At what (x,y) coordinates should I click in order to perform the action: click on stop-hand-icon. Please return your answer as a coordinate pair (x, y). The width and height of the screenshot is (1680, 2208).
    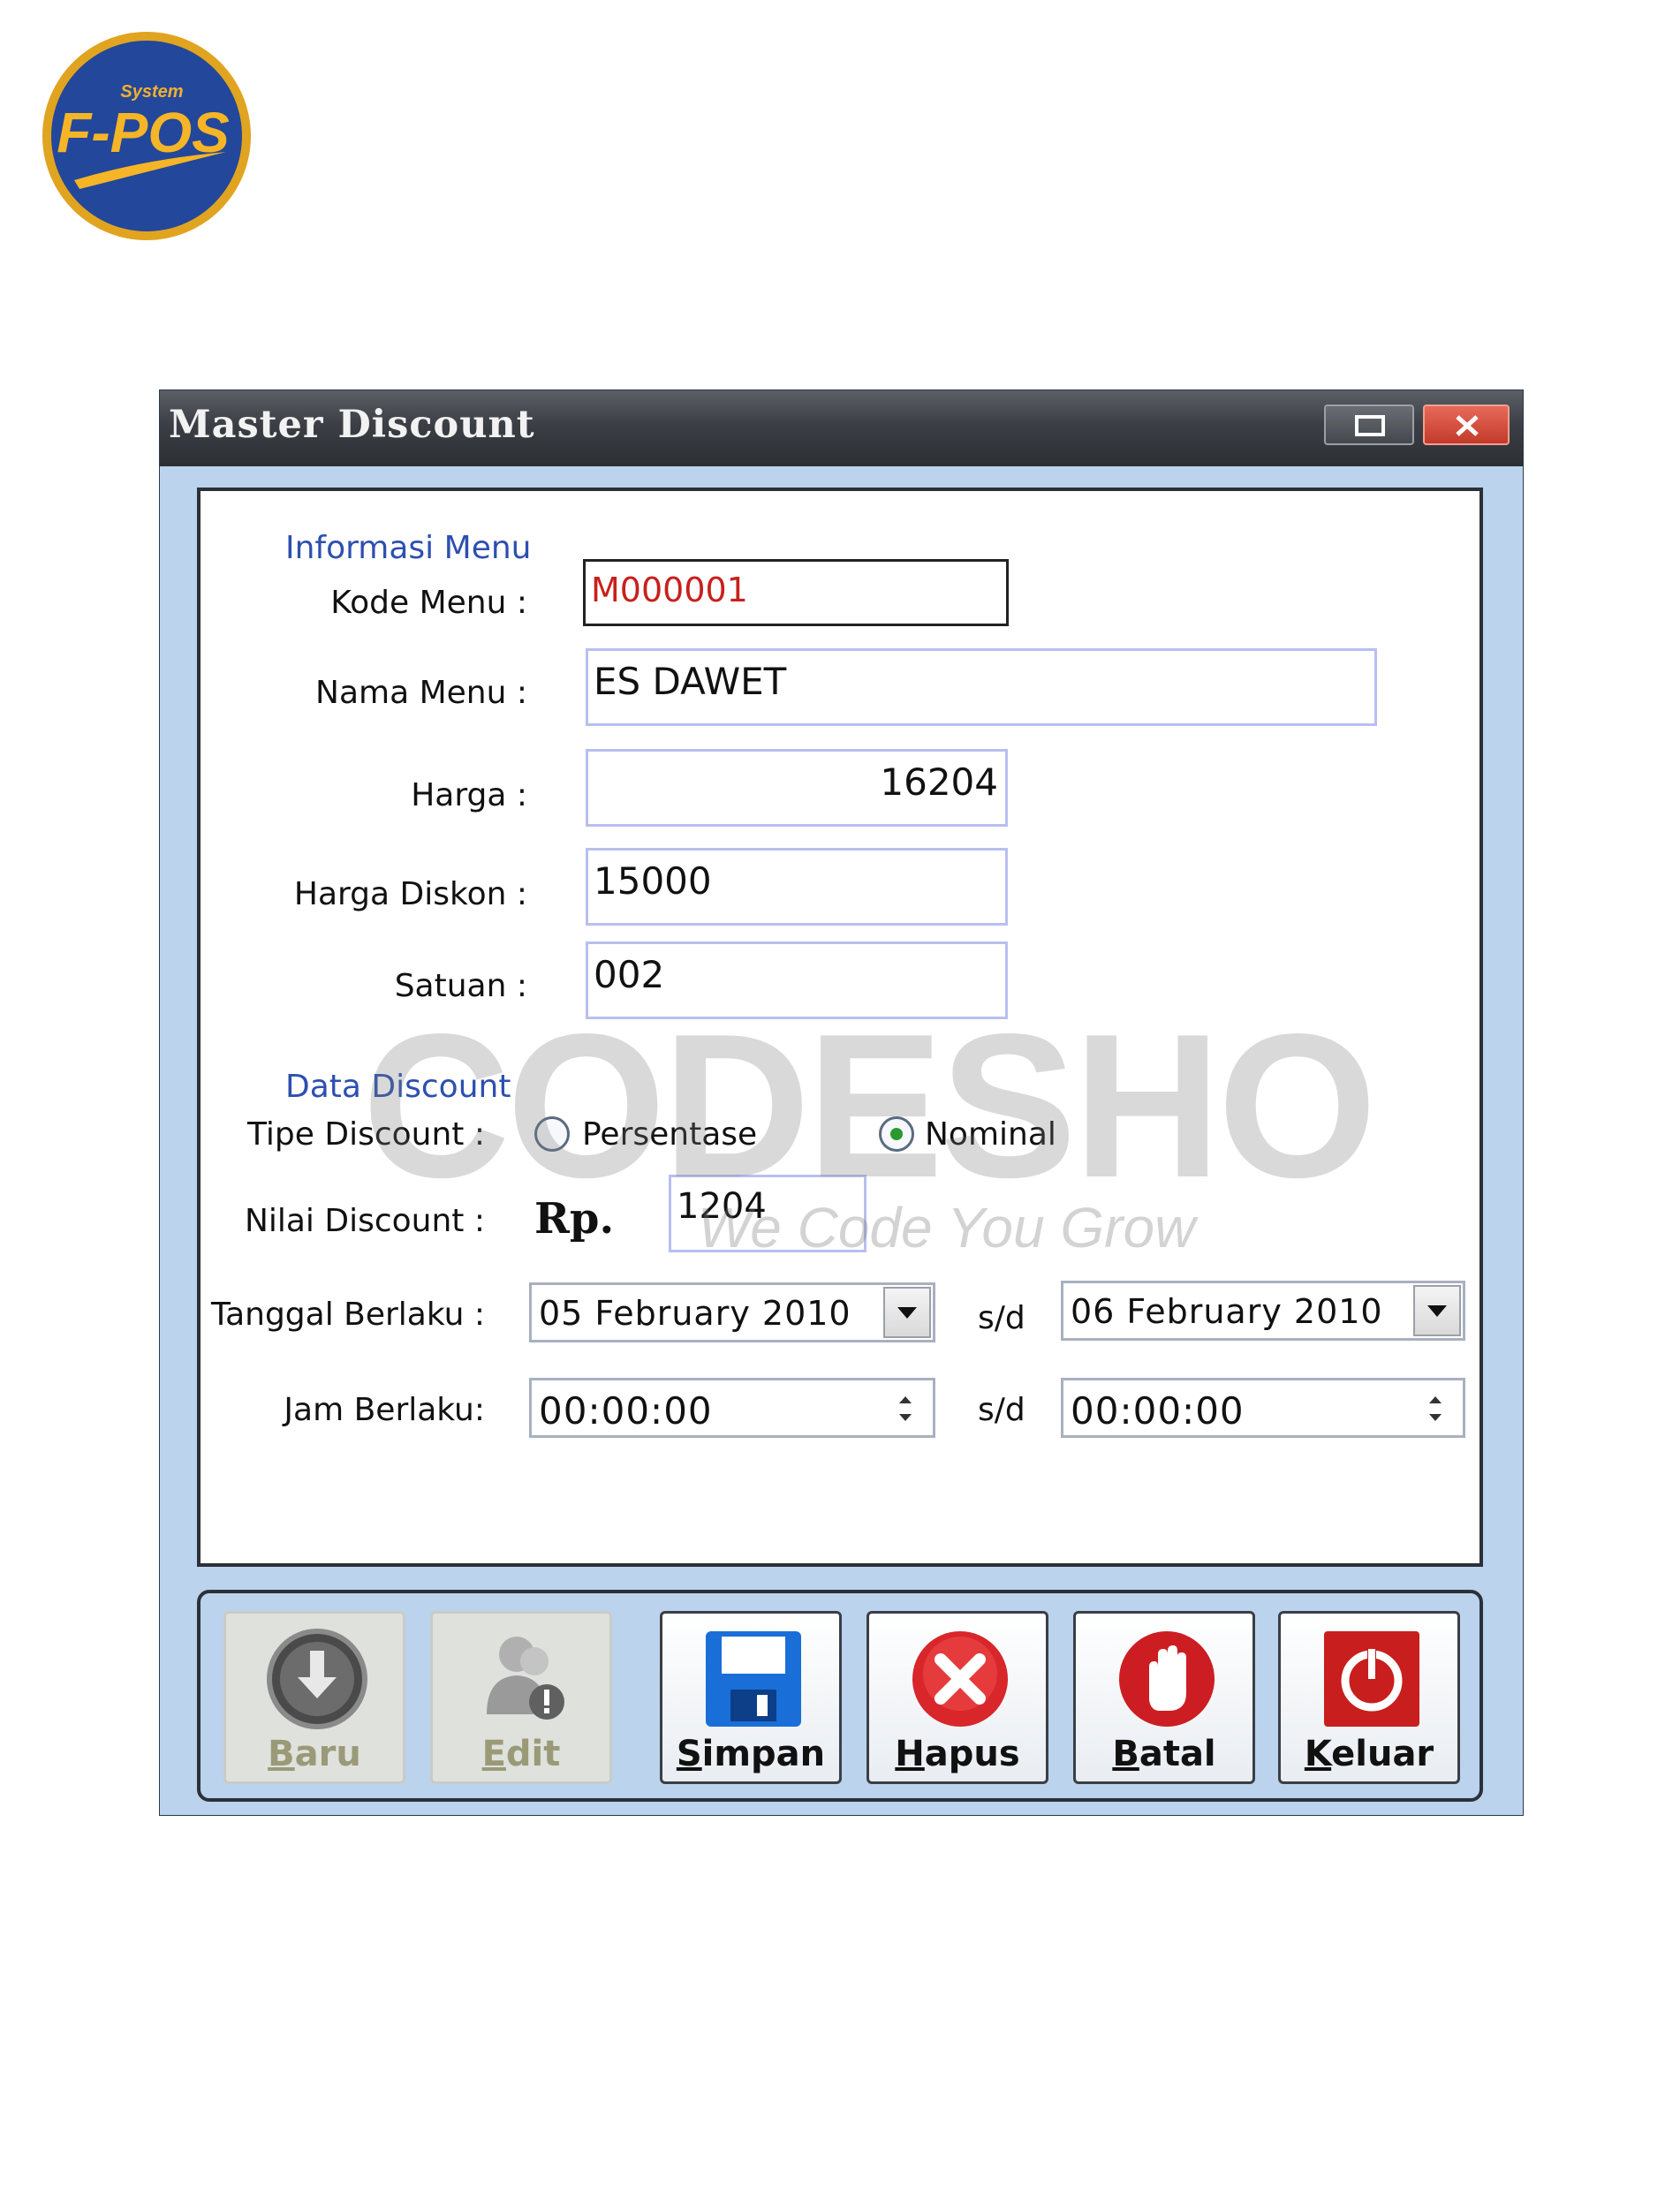
    Looking at the image, I should click on (1167, 1679).